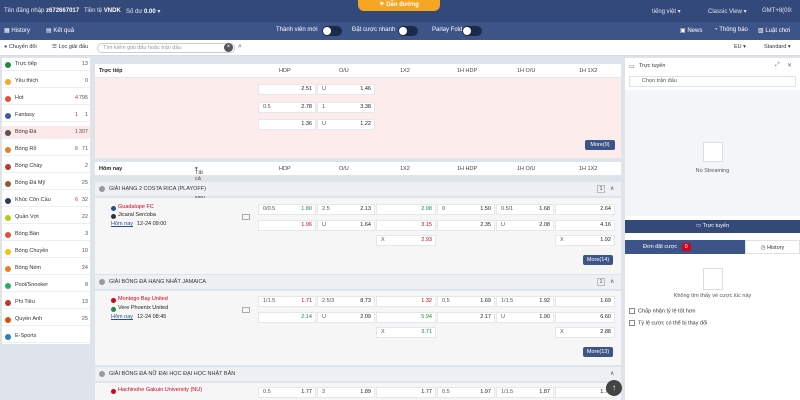 This screenshot has height=400, width=800. I want to click on switch-button: ● Chuyển đổi, so click(20, 47).